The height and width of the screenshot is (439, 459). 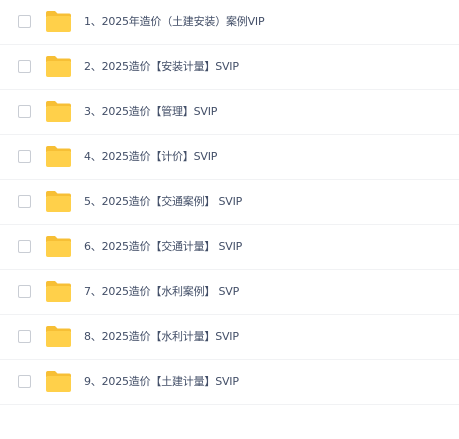 I want to click on file-row: 7、2025造价【水利案例】 SVP, so click(x=229, y=292).